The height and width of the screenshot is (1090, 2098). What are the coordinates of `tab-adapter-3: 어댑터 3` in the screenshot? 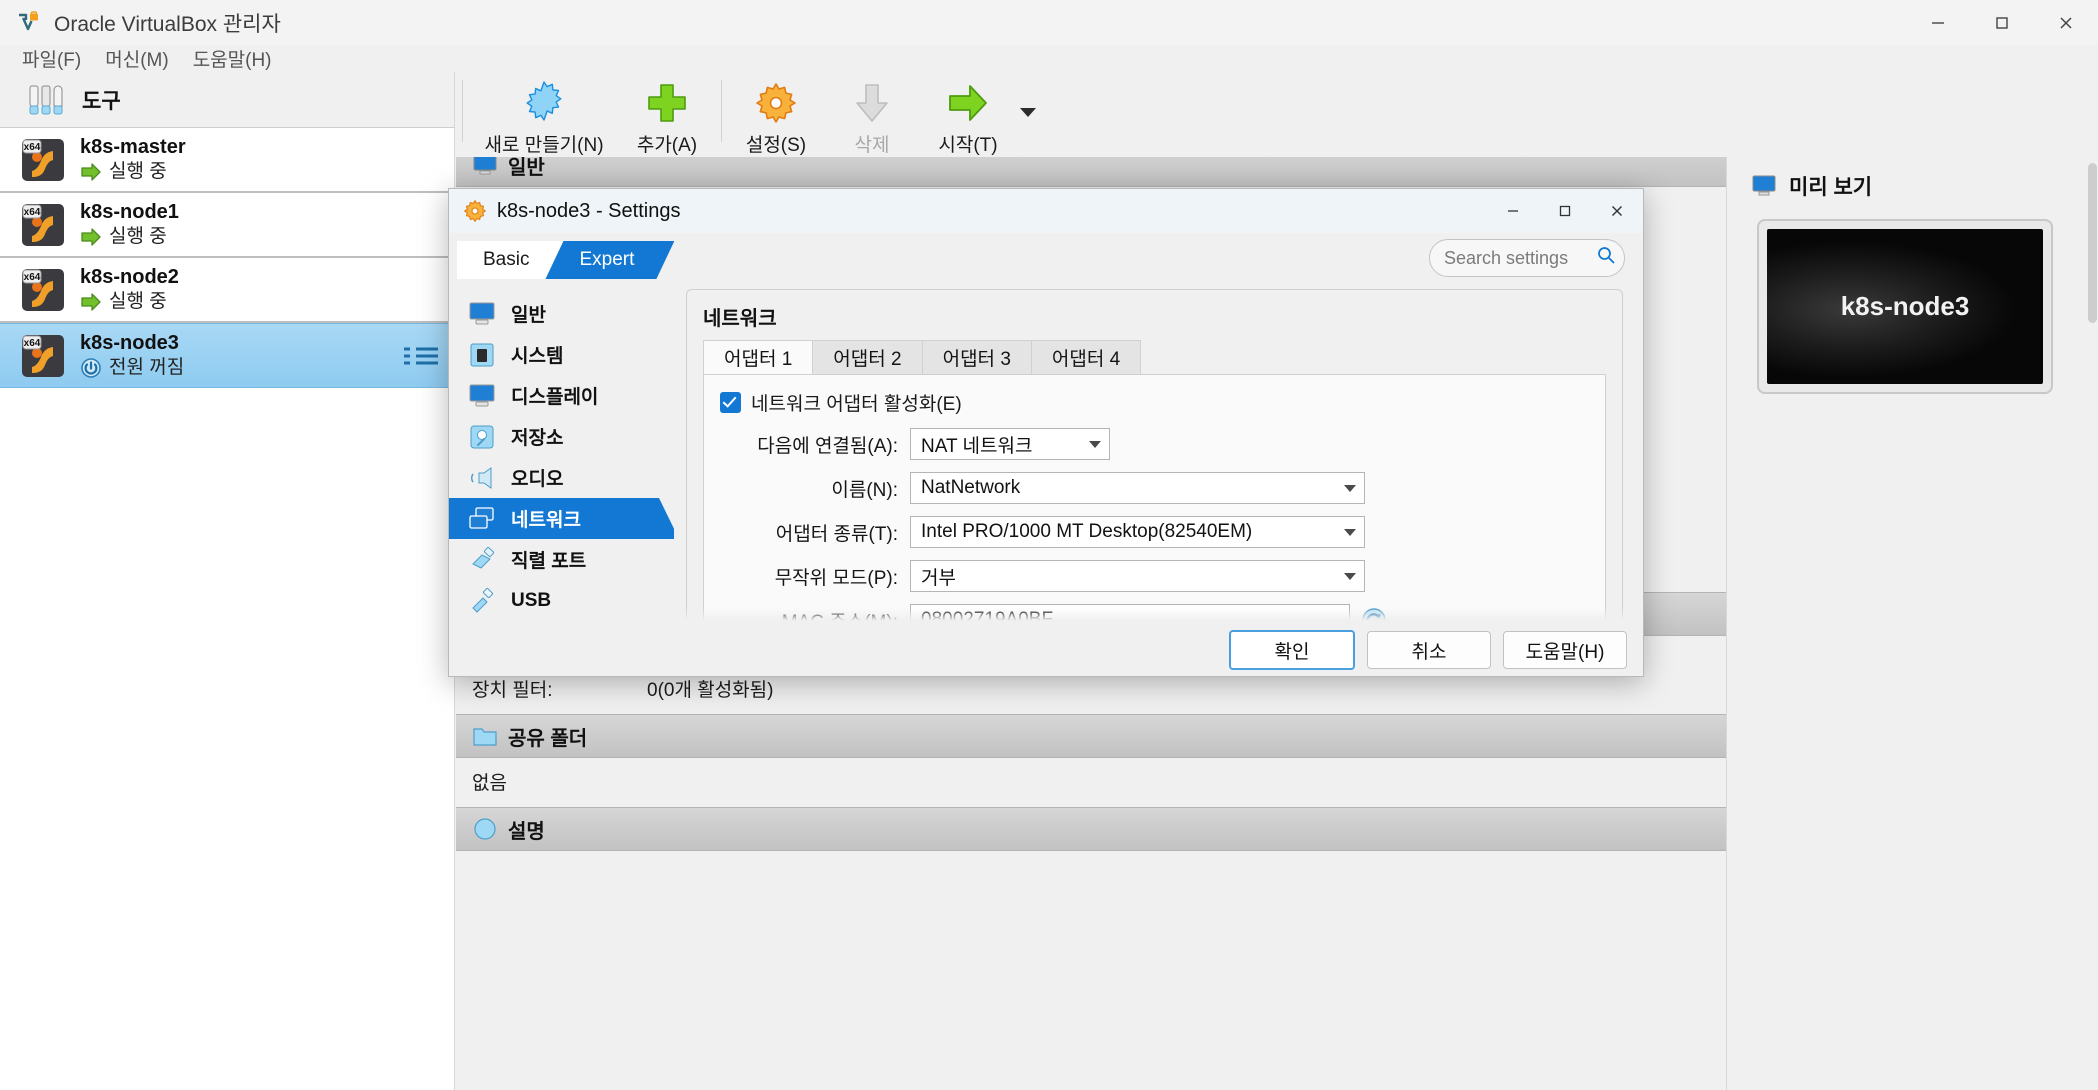 It's located at (976, 357).